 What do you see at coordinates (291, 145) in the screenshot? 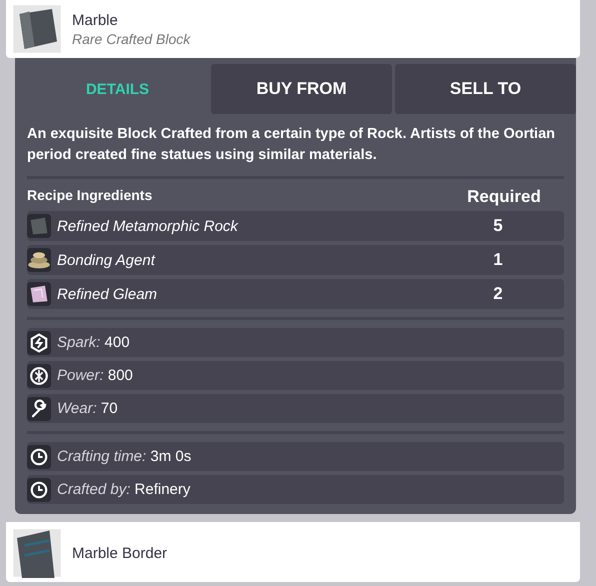
I see `item-description: An exquisite Block Crafted from a certain type of Rock. Artists of the Oortian period created fine statues using similar materials.` at bounding box center [291, 145].